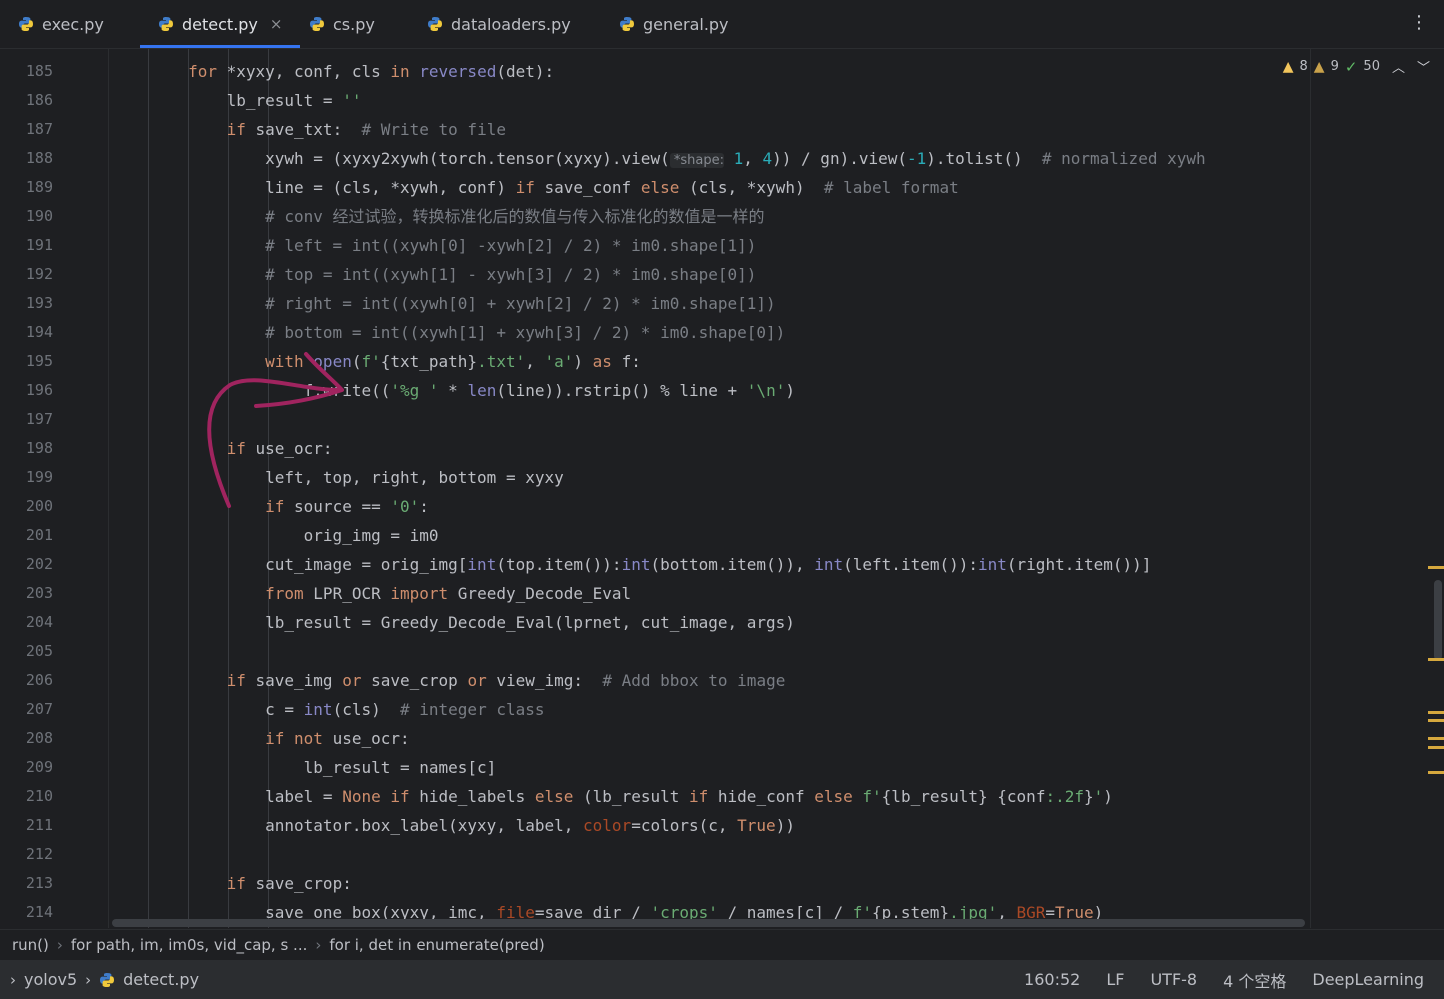 The width and height of the screenshot is (1444, 999). I want to click on code-line: if save_crop:, so click(231, 883).